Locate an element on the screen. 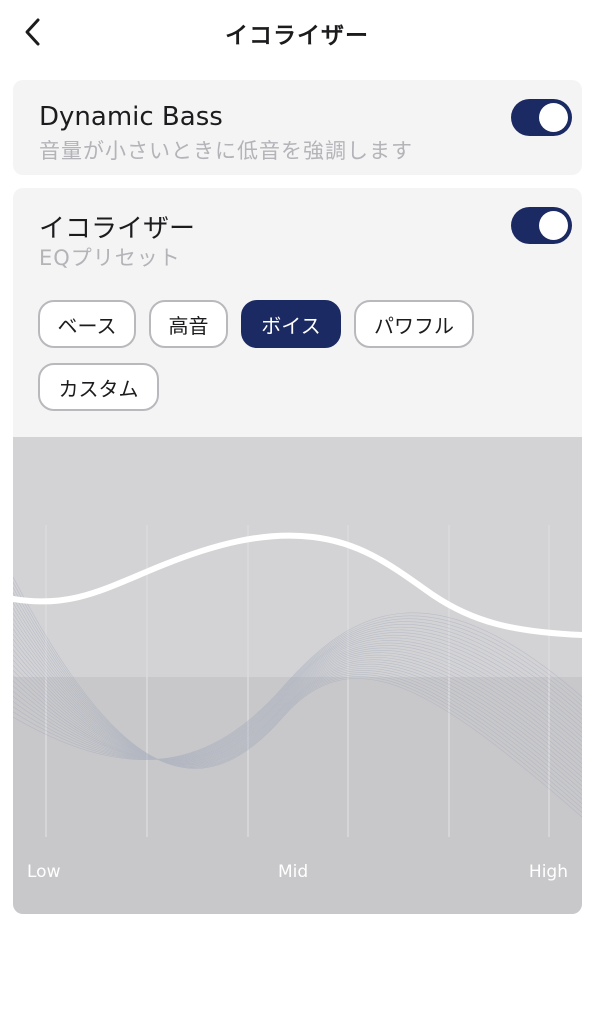 Image resolution: width=594 pixels, height=1024 pixels. axis-label-mid: Mid is located at coordinates (293, 872).